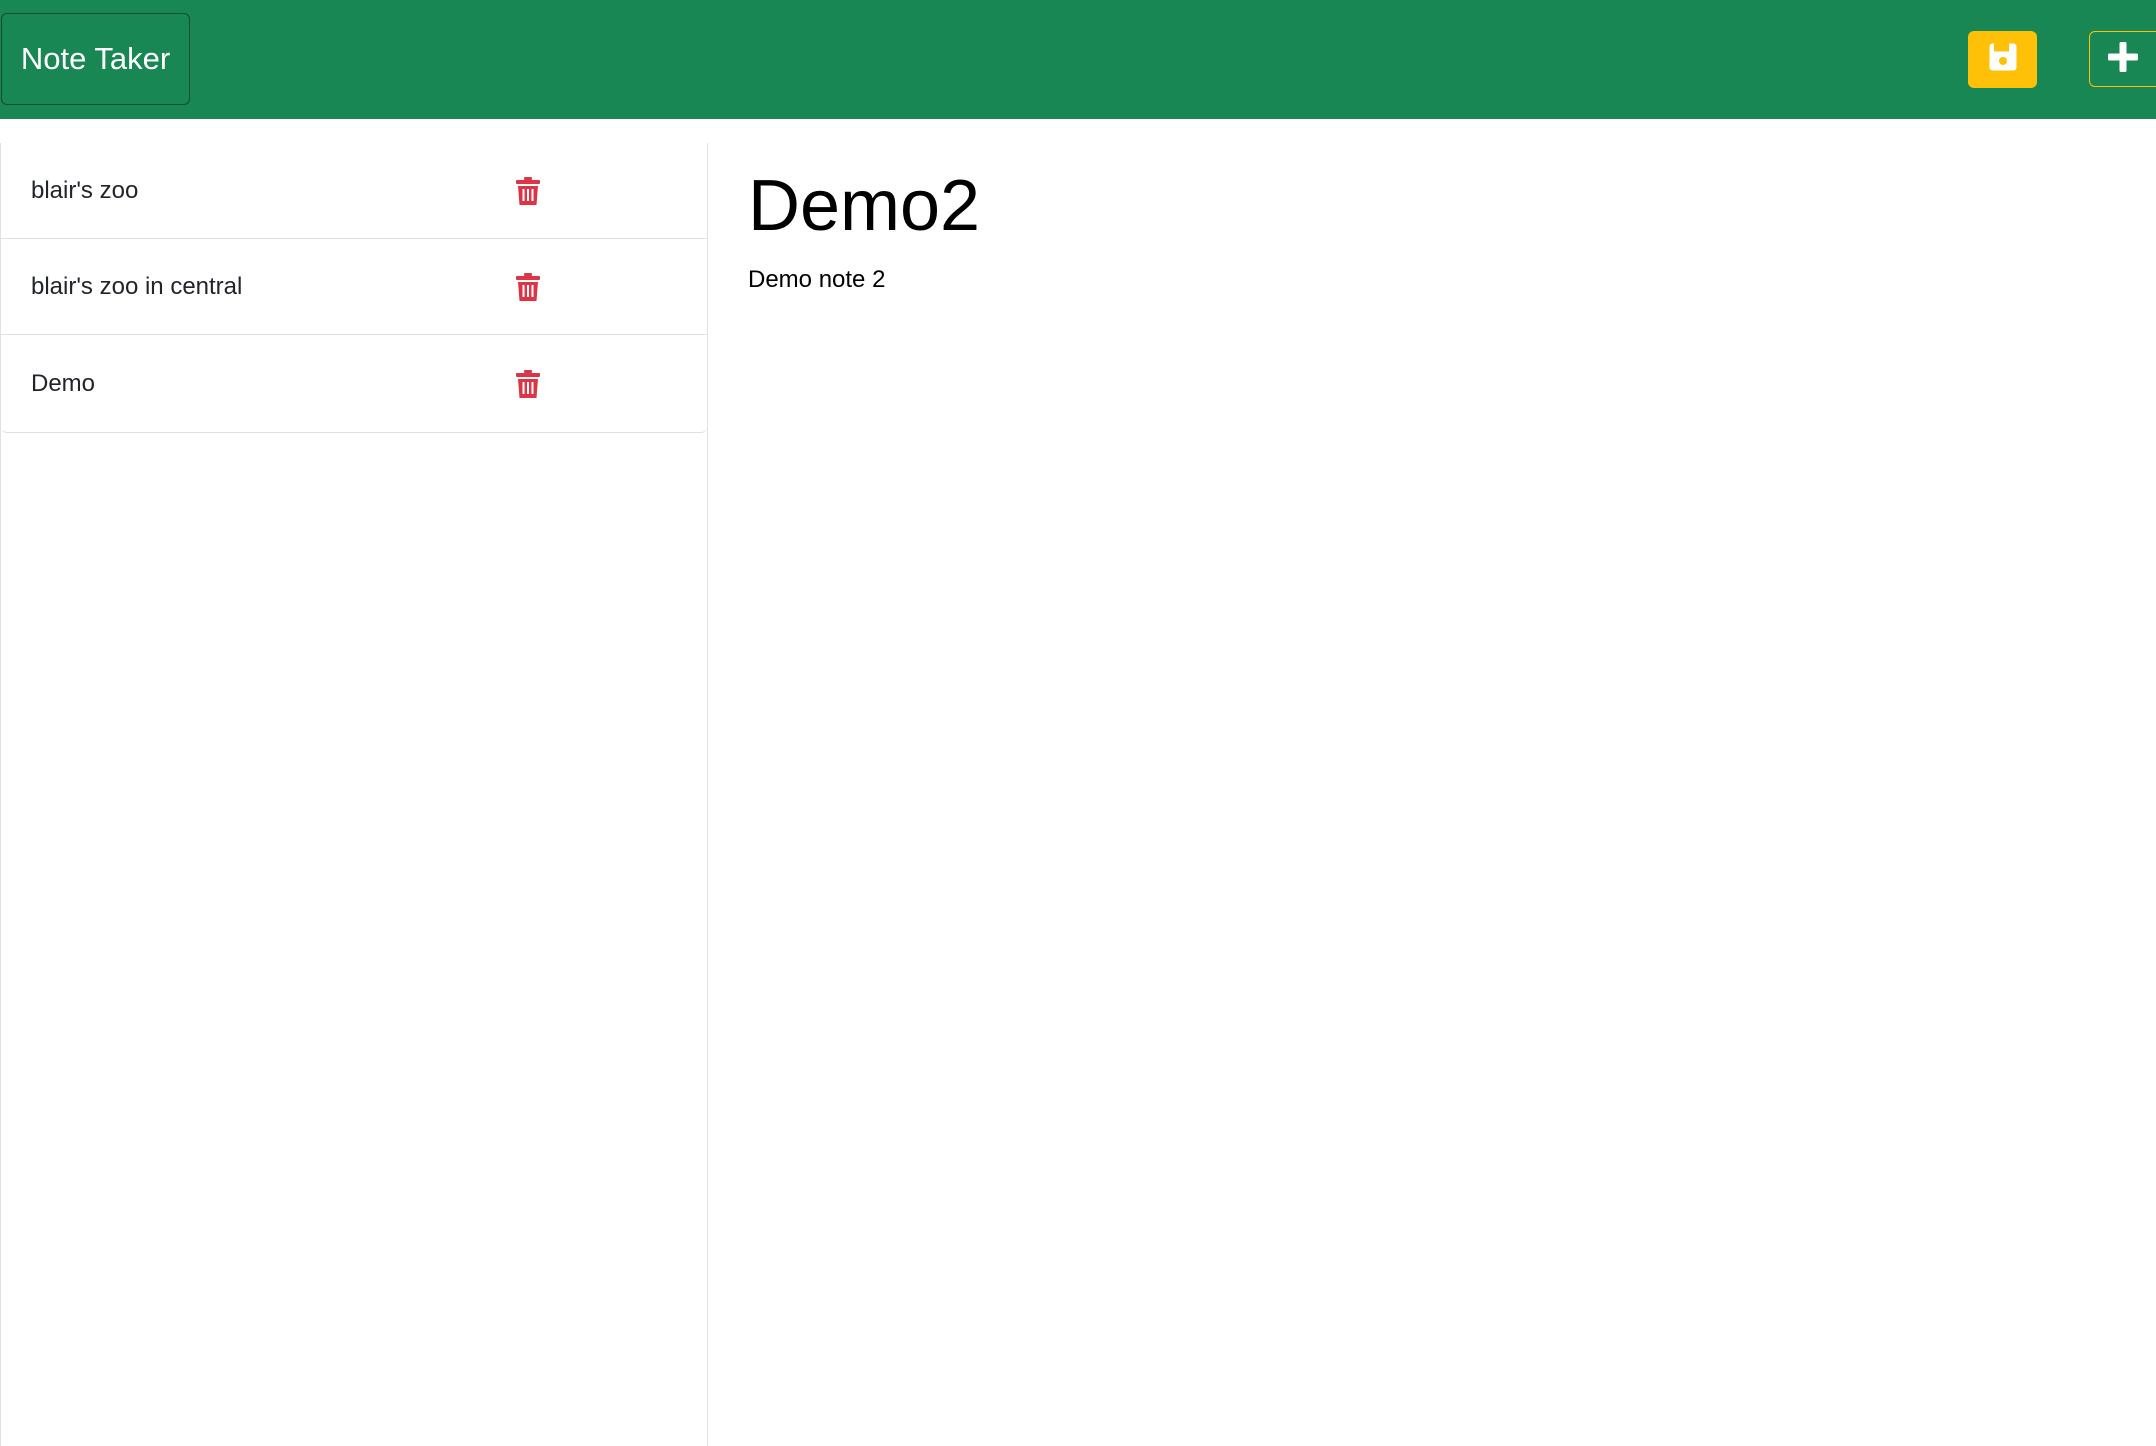  I want to click on list-item: blair's zoo in central, so click(354, 287).